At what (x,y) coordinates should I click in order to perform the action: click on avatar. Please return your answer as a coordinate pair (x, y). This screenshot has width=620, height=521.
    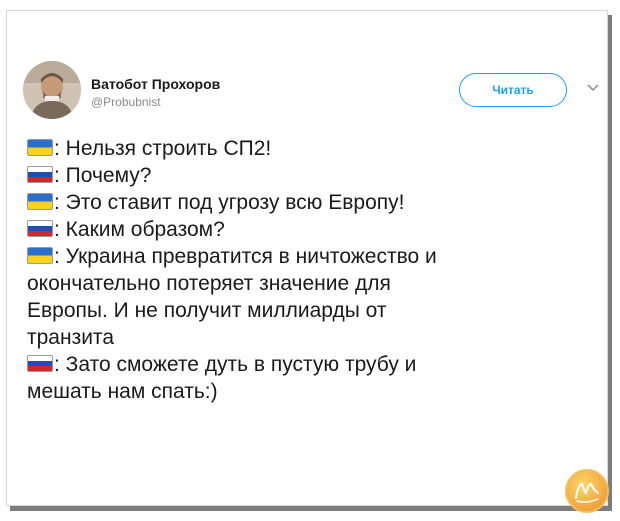
    Looking at the image, I should click on (52, 90).